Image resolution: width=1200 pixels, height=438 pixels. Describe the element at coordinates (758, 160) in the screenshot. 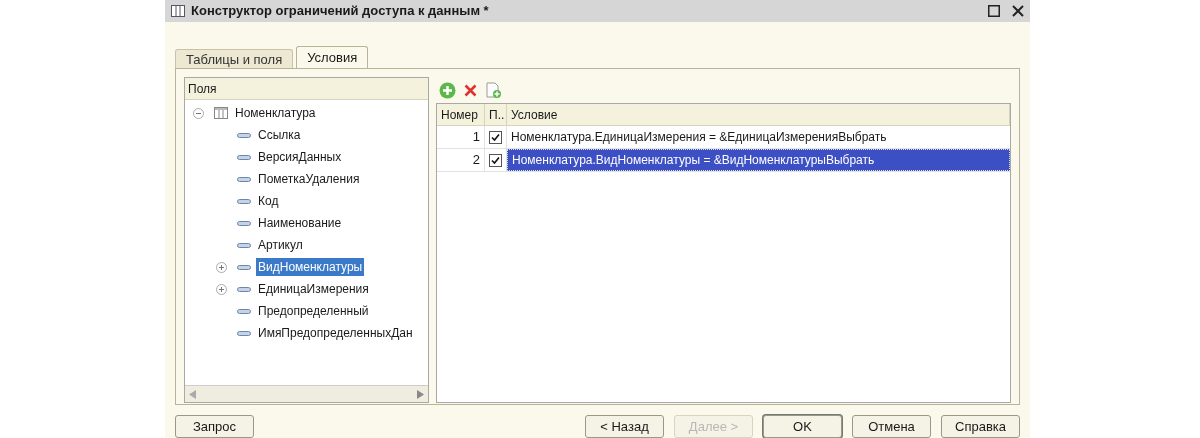

I see `table-cell: Номенклатура.ВидНоменклатуры = &ВидНоменклатурыВыбрать` at that location.